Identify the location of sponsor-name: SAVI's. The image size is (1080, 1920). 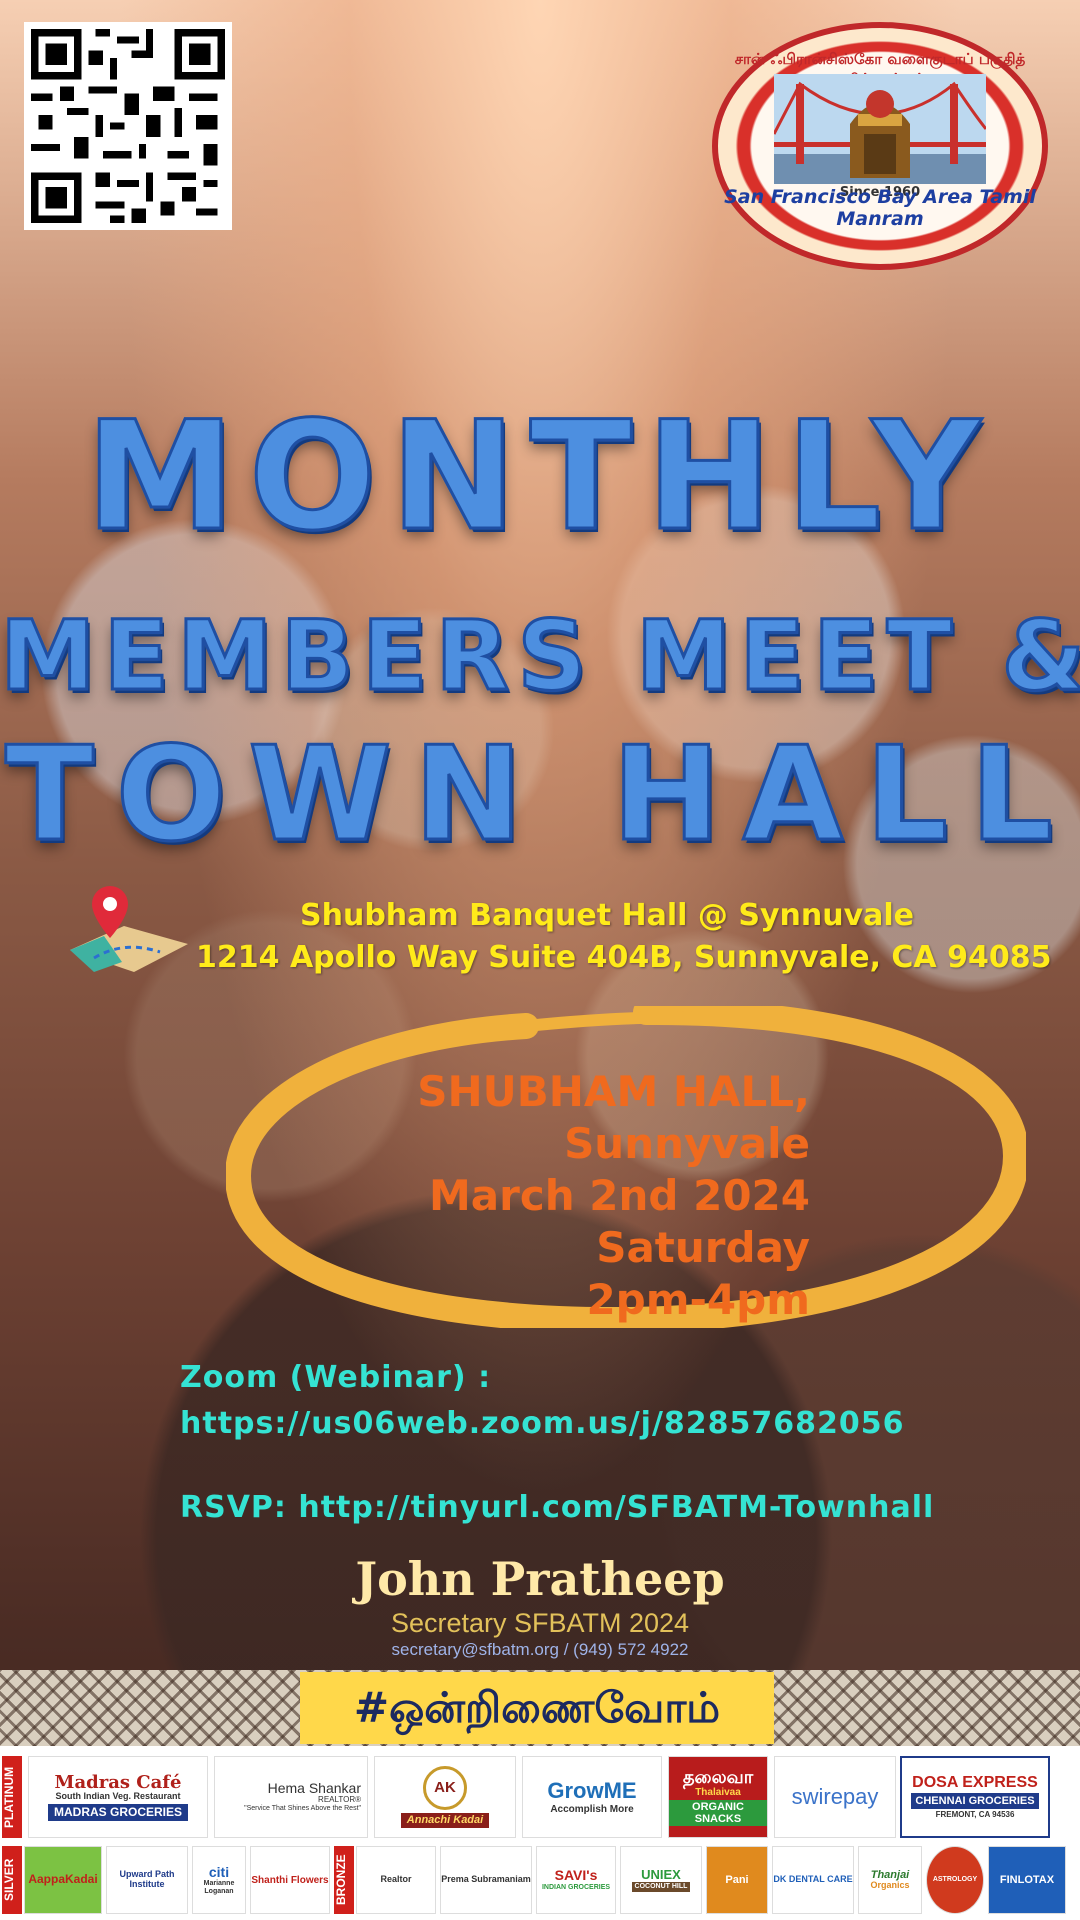
(576, 1875).